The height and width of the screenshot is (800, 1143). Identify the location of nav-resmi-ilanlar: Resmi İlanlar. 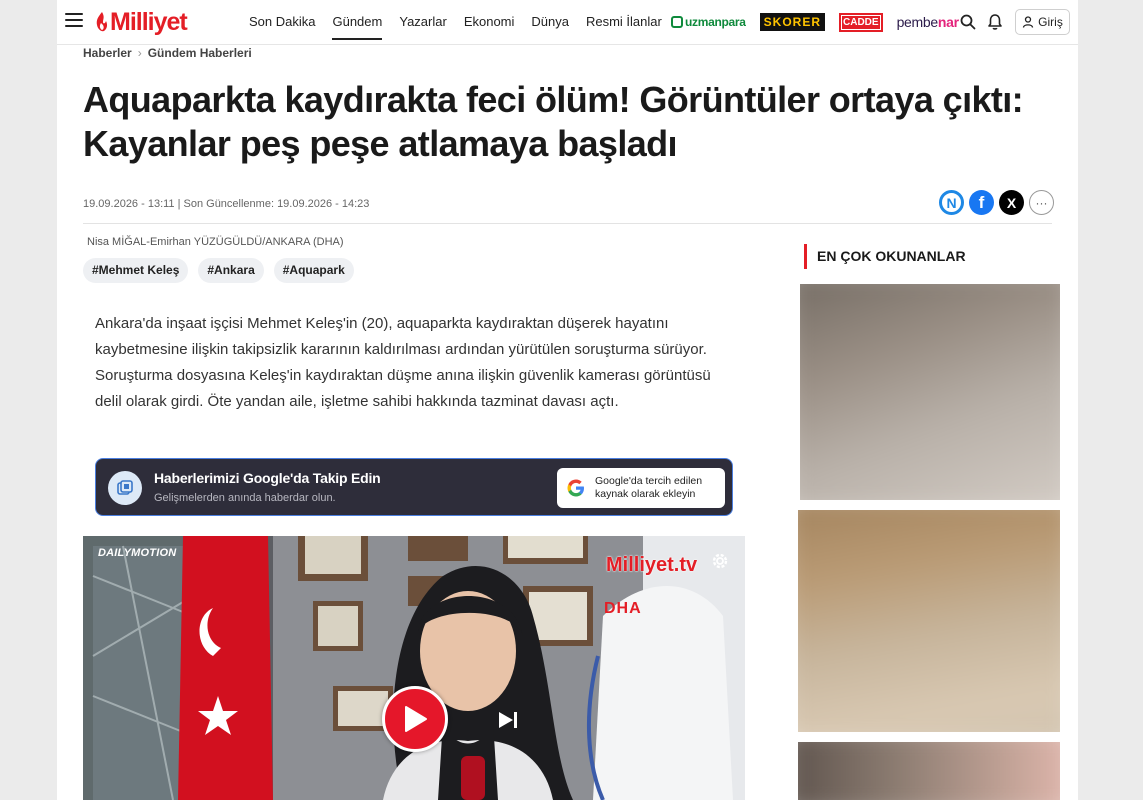
(624, 22).